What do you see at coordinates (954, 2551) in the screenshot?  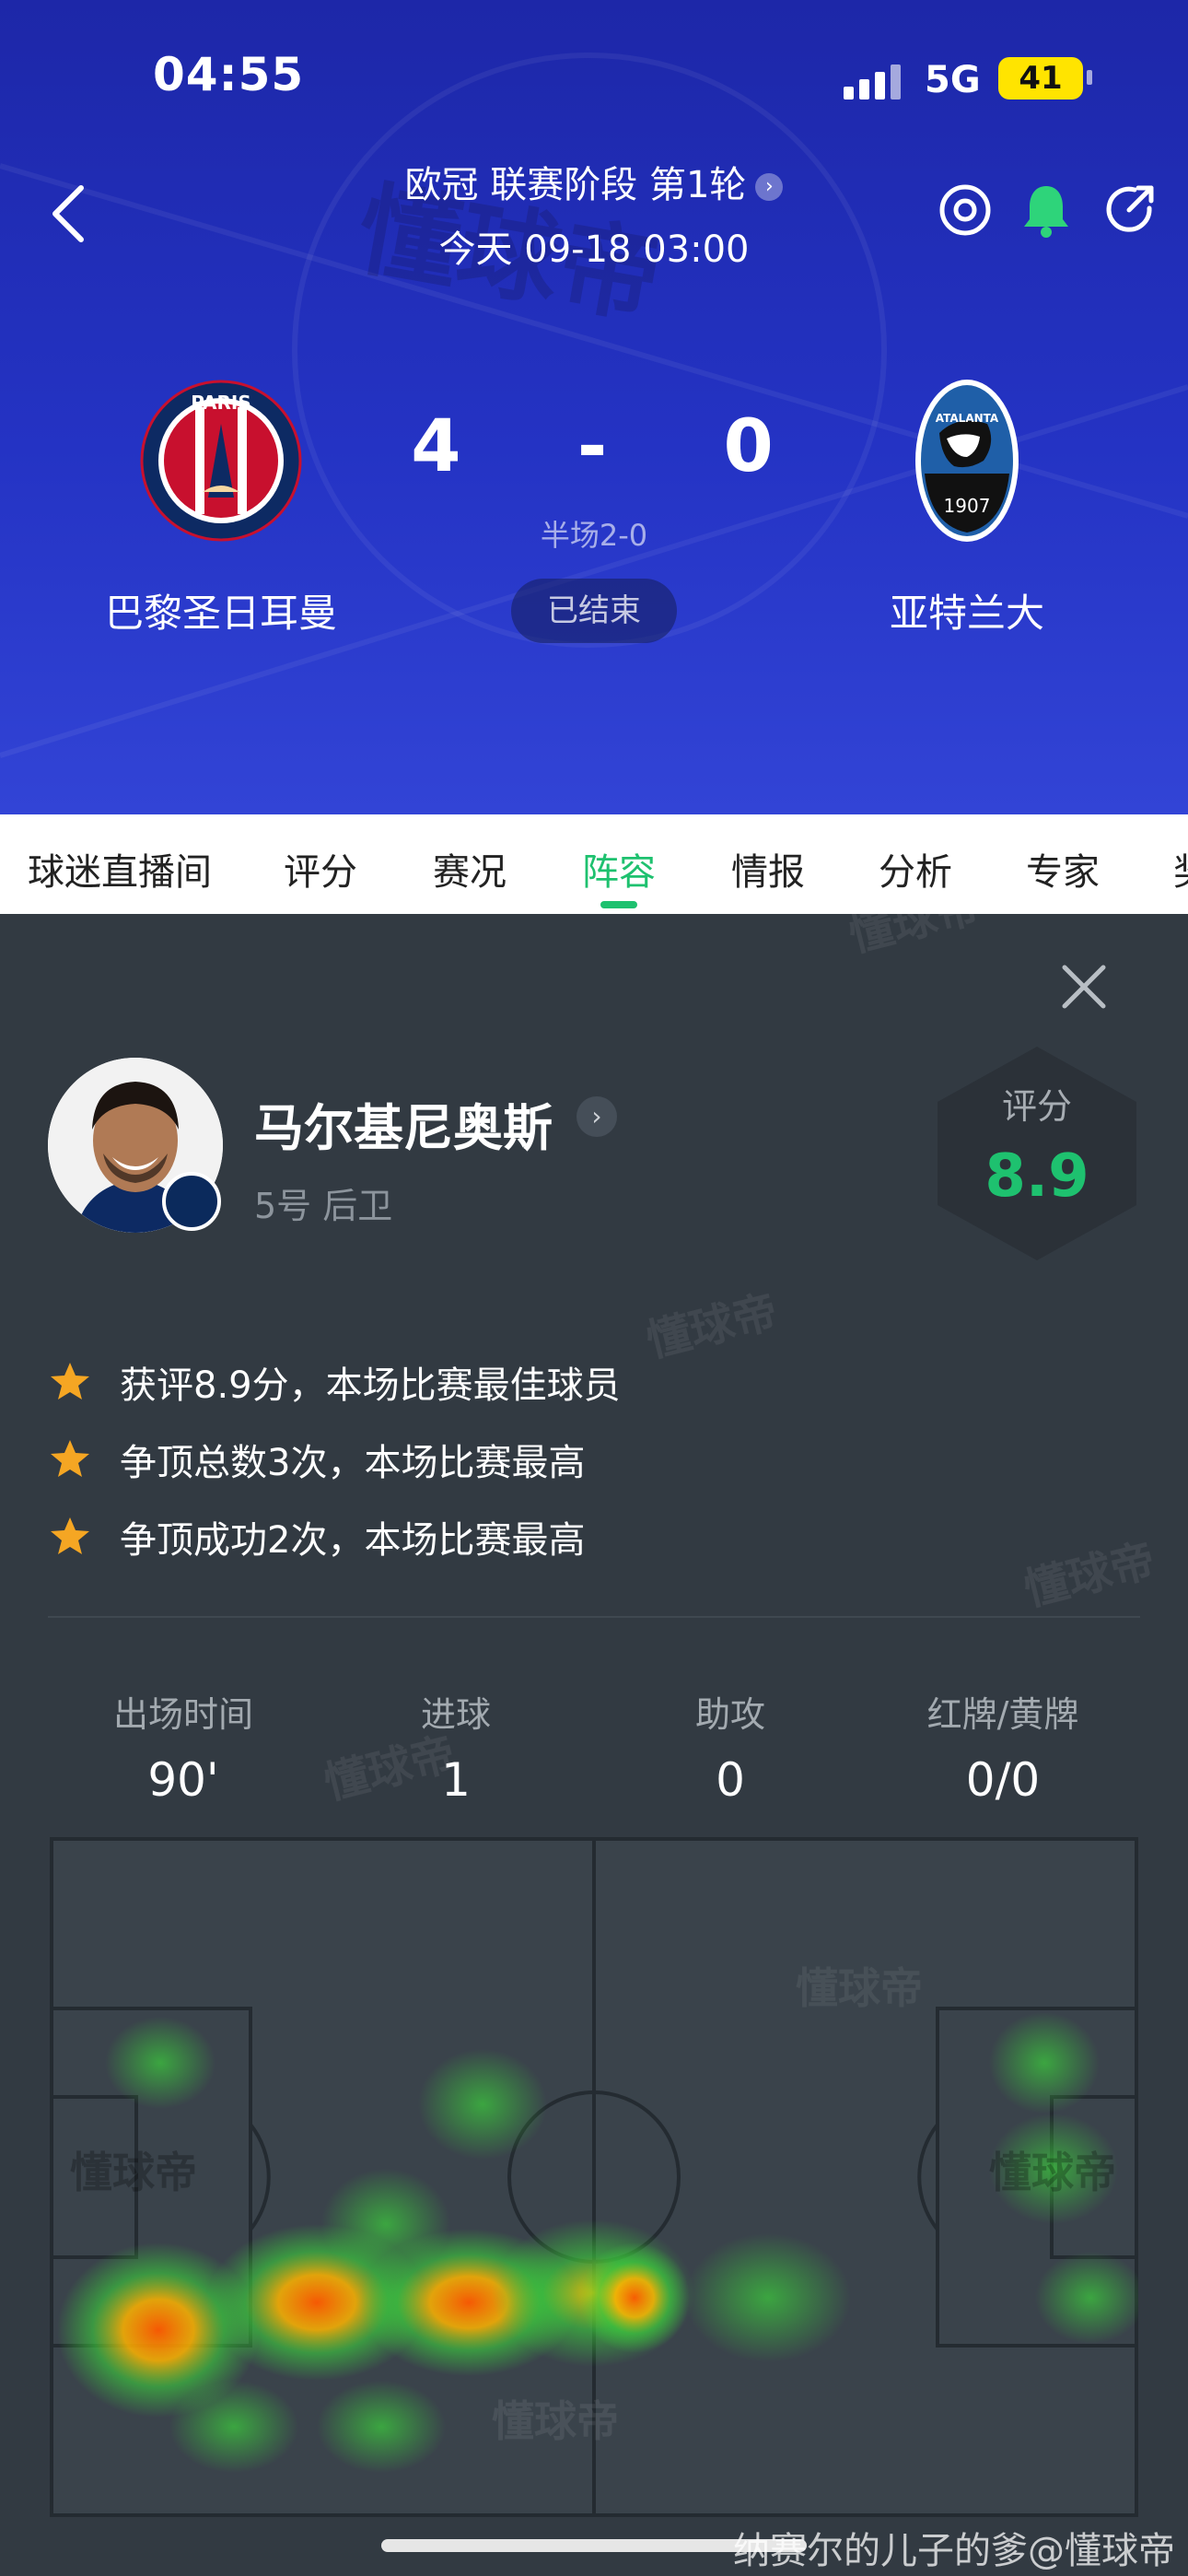 I see `credit-text: 纳赛尔的儿子的爹@懂球帝` at bounding box center [954, 2551].